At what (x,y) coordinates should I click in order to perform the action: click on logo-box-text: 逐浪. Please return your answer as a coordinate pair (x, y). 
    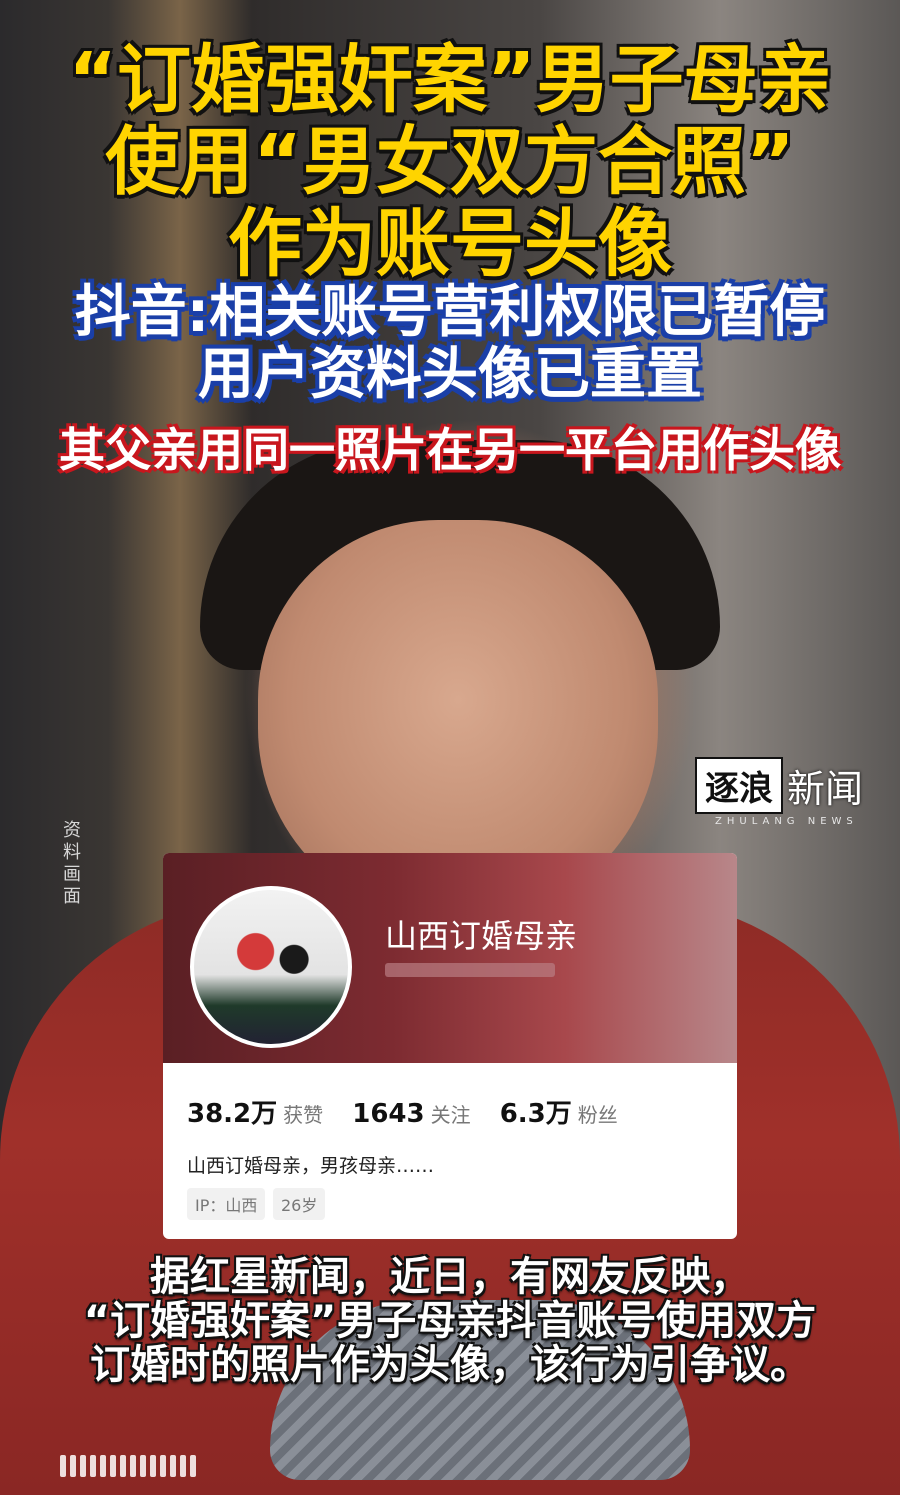
    Looking at the image, I should click on (739, 785).